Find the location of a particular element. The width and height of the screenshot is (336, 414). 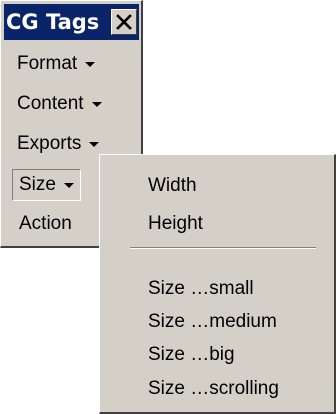

menu-item-width: Width is located at coordinates (172, 186).